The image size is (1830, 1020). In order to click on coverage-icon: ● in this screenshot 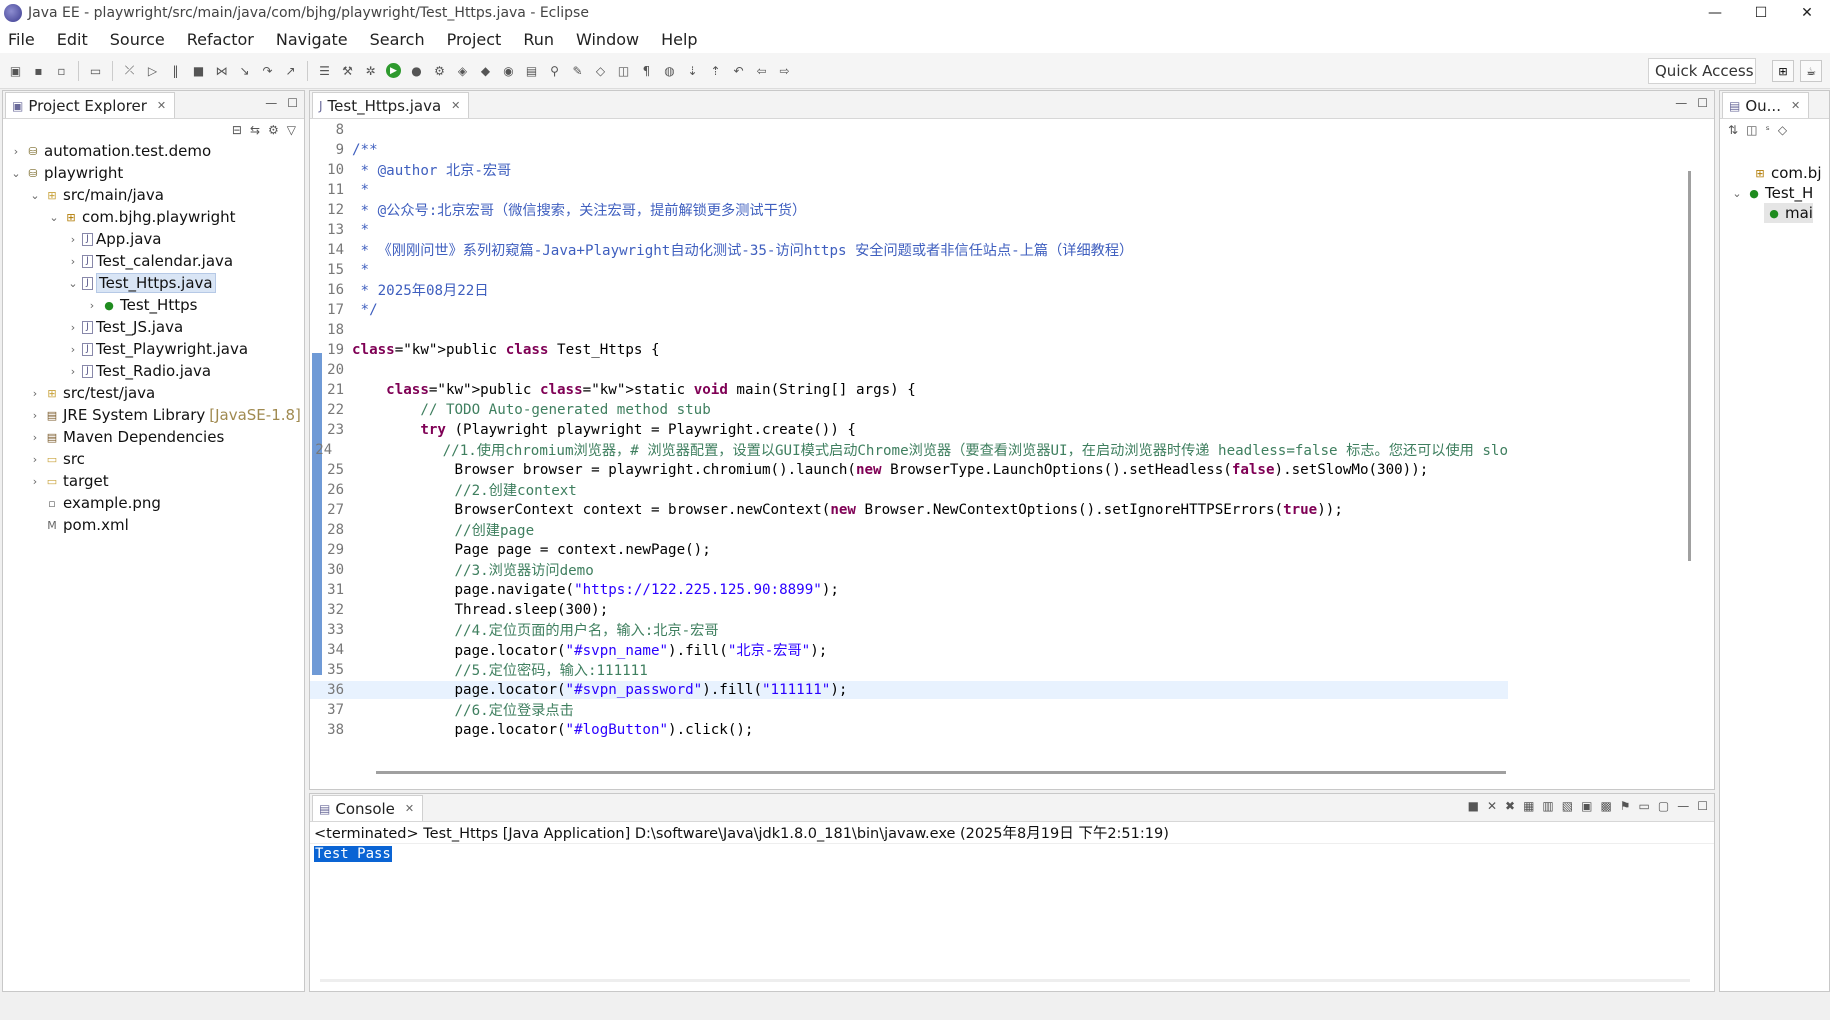, I will do `click(416, 70)`.